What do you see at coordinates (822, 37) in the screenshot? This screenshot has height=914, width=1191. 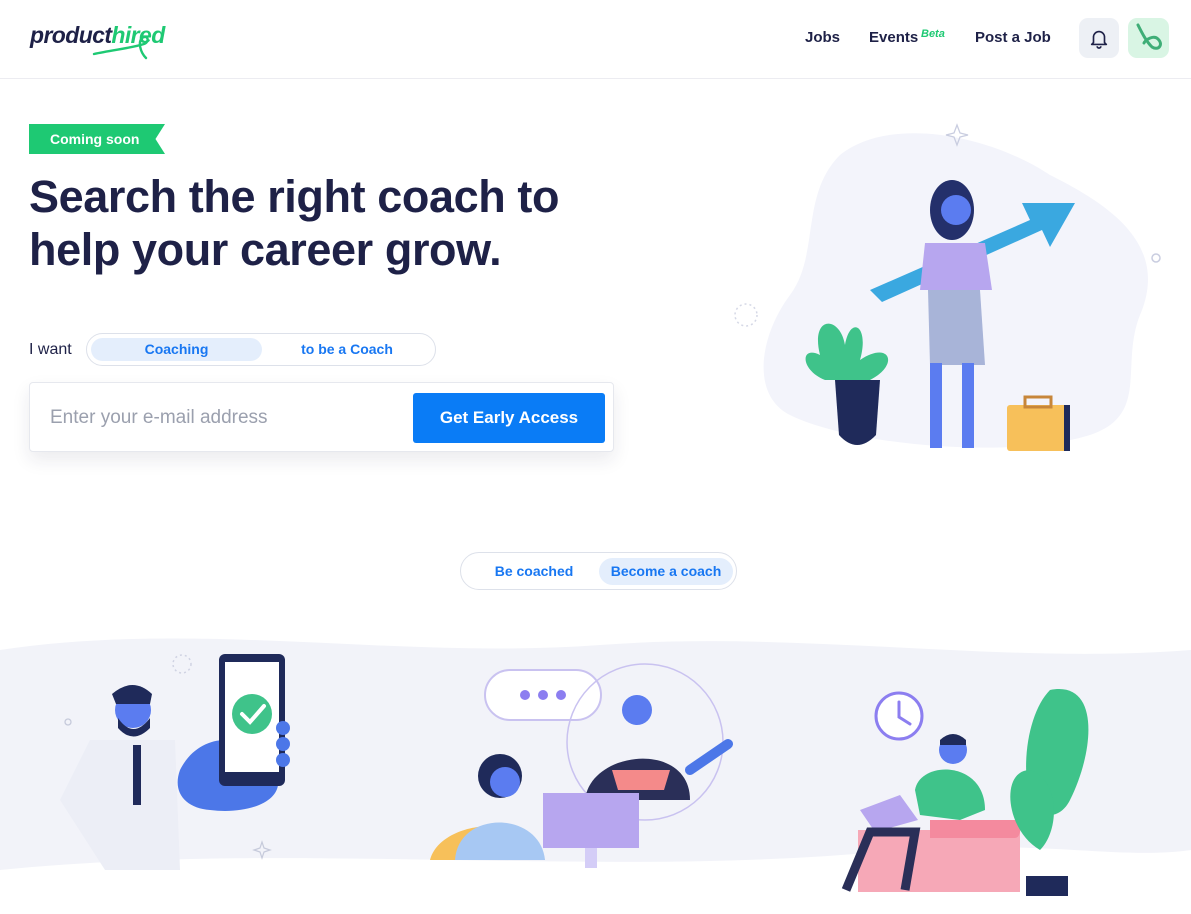 I see `nav-jobs-link: Jobs` at bounding box center [822, 37].